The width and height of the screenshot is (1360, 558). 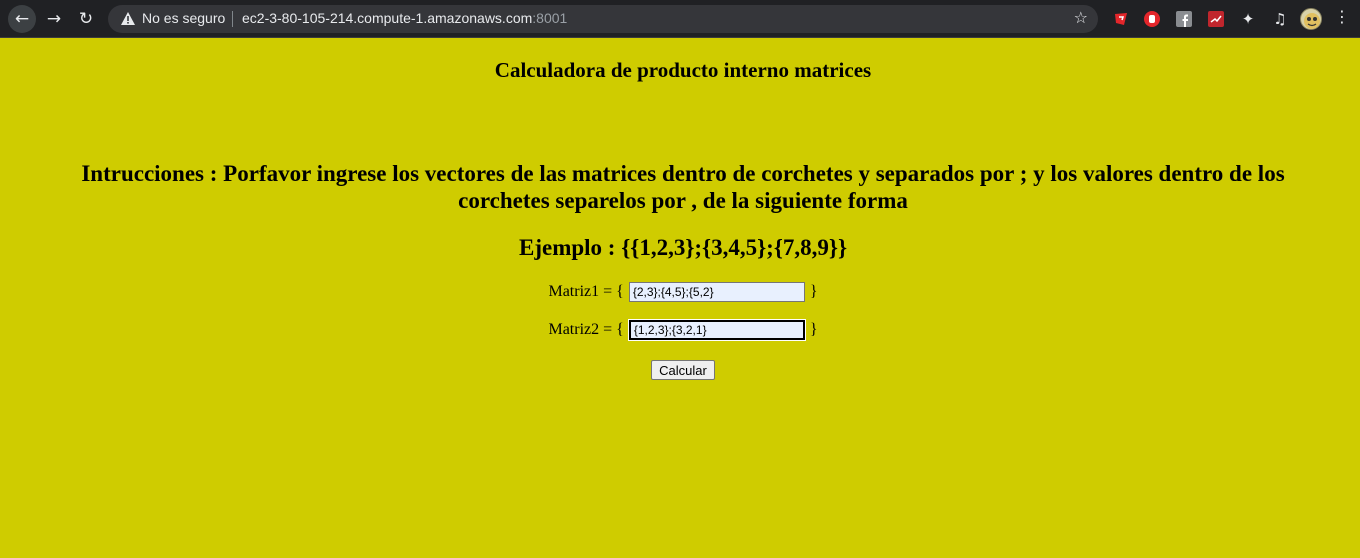 I want to click on matrix1-close-brace: }, so click(x=813, y=291).